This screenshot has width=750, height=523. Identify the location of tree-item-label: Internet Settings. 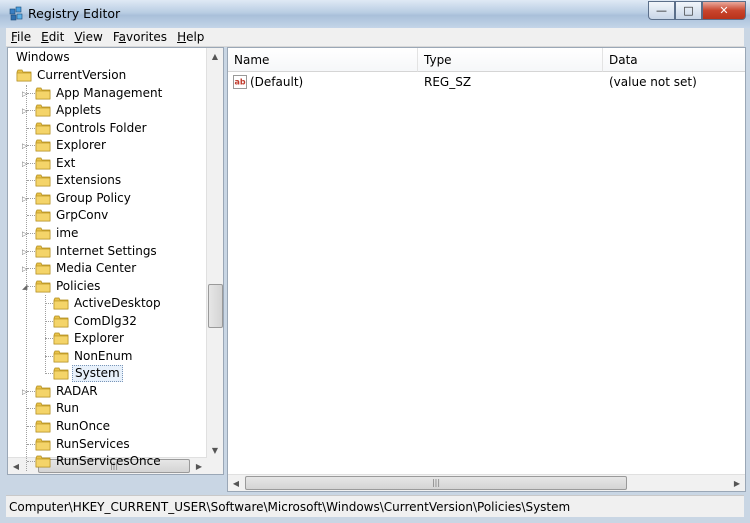
(106, 250).